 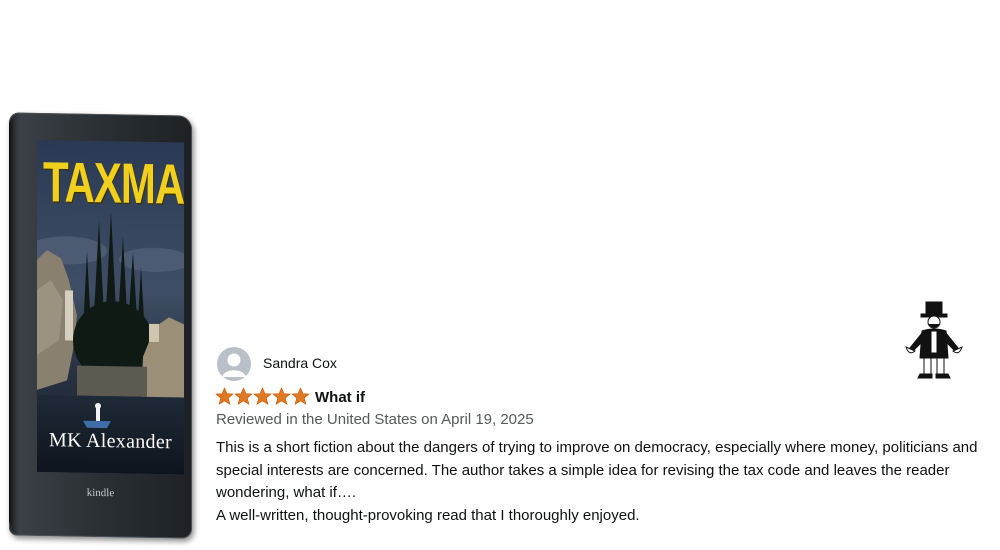 I want to click on reviewer-name: Sandra Cox, so click(x=300, y=363).